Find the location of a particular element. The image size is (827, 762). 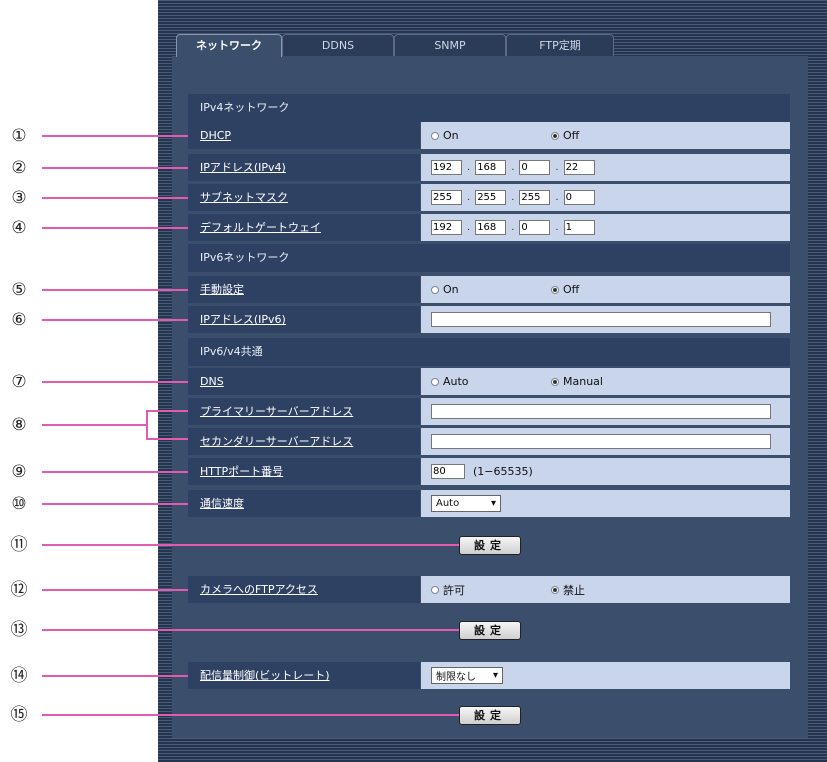

dhcp-on-option: On is located at coordinates (491, 135).